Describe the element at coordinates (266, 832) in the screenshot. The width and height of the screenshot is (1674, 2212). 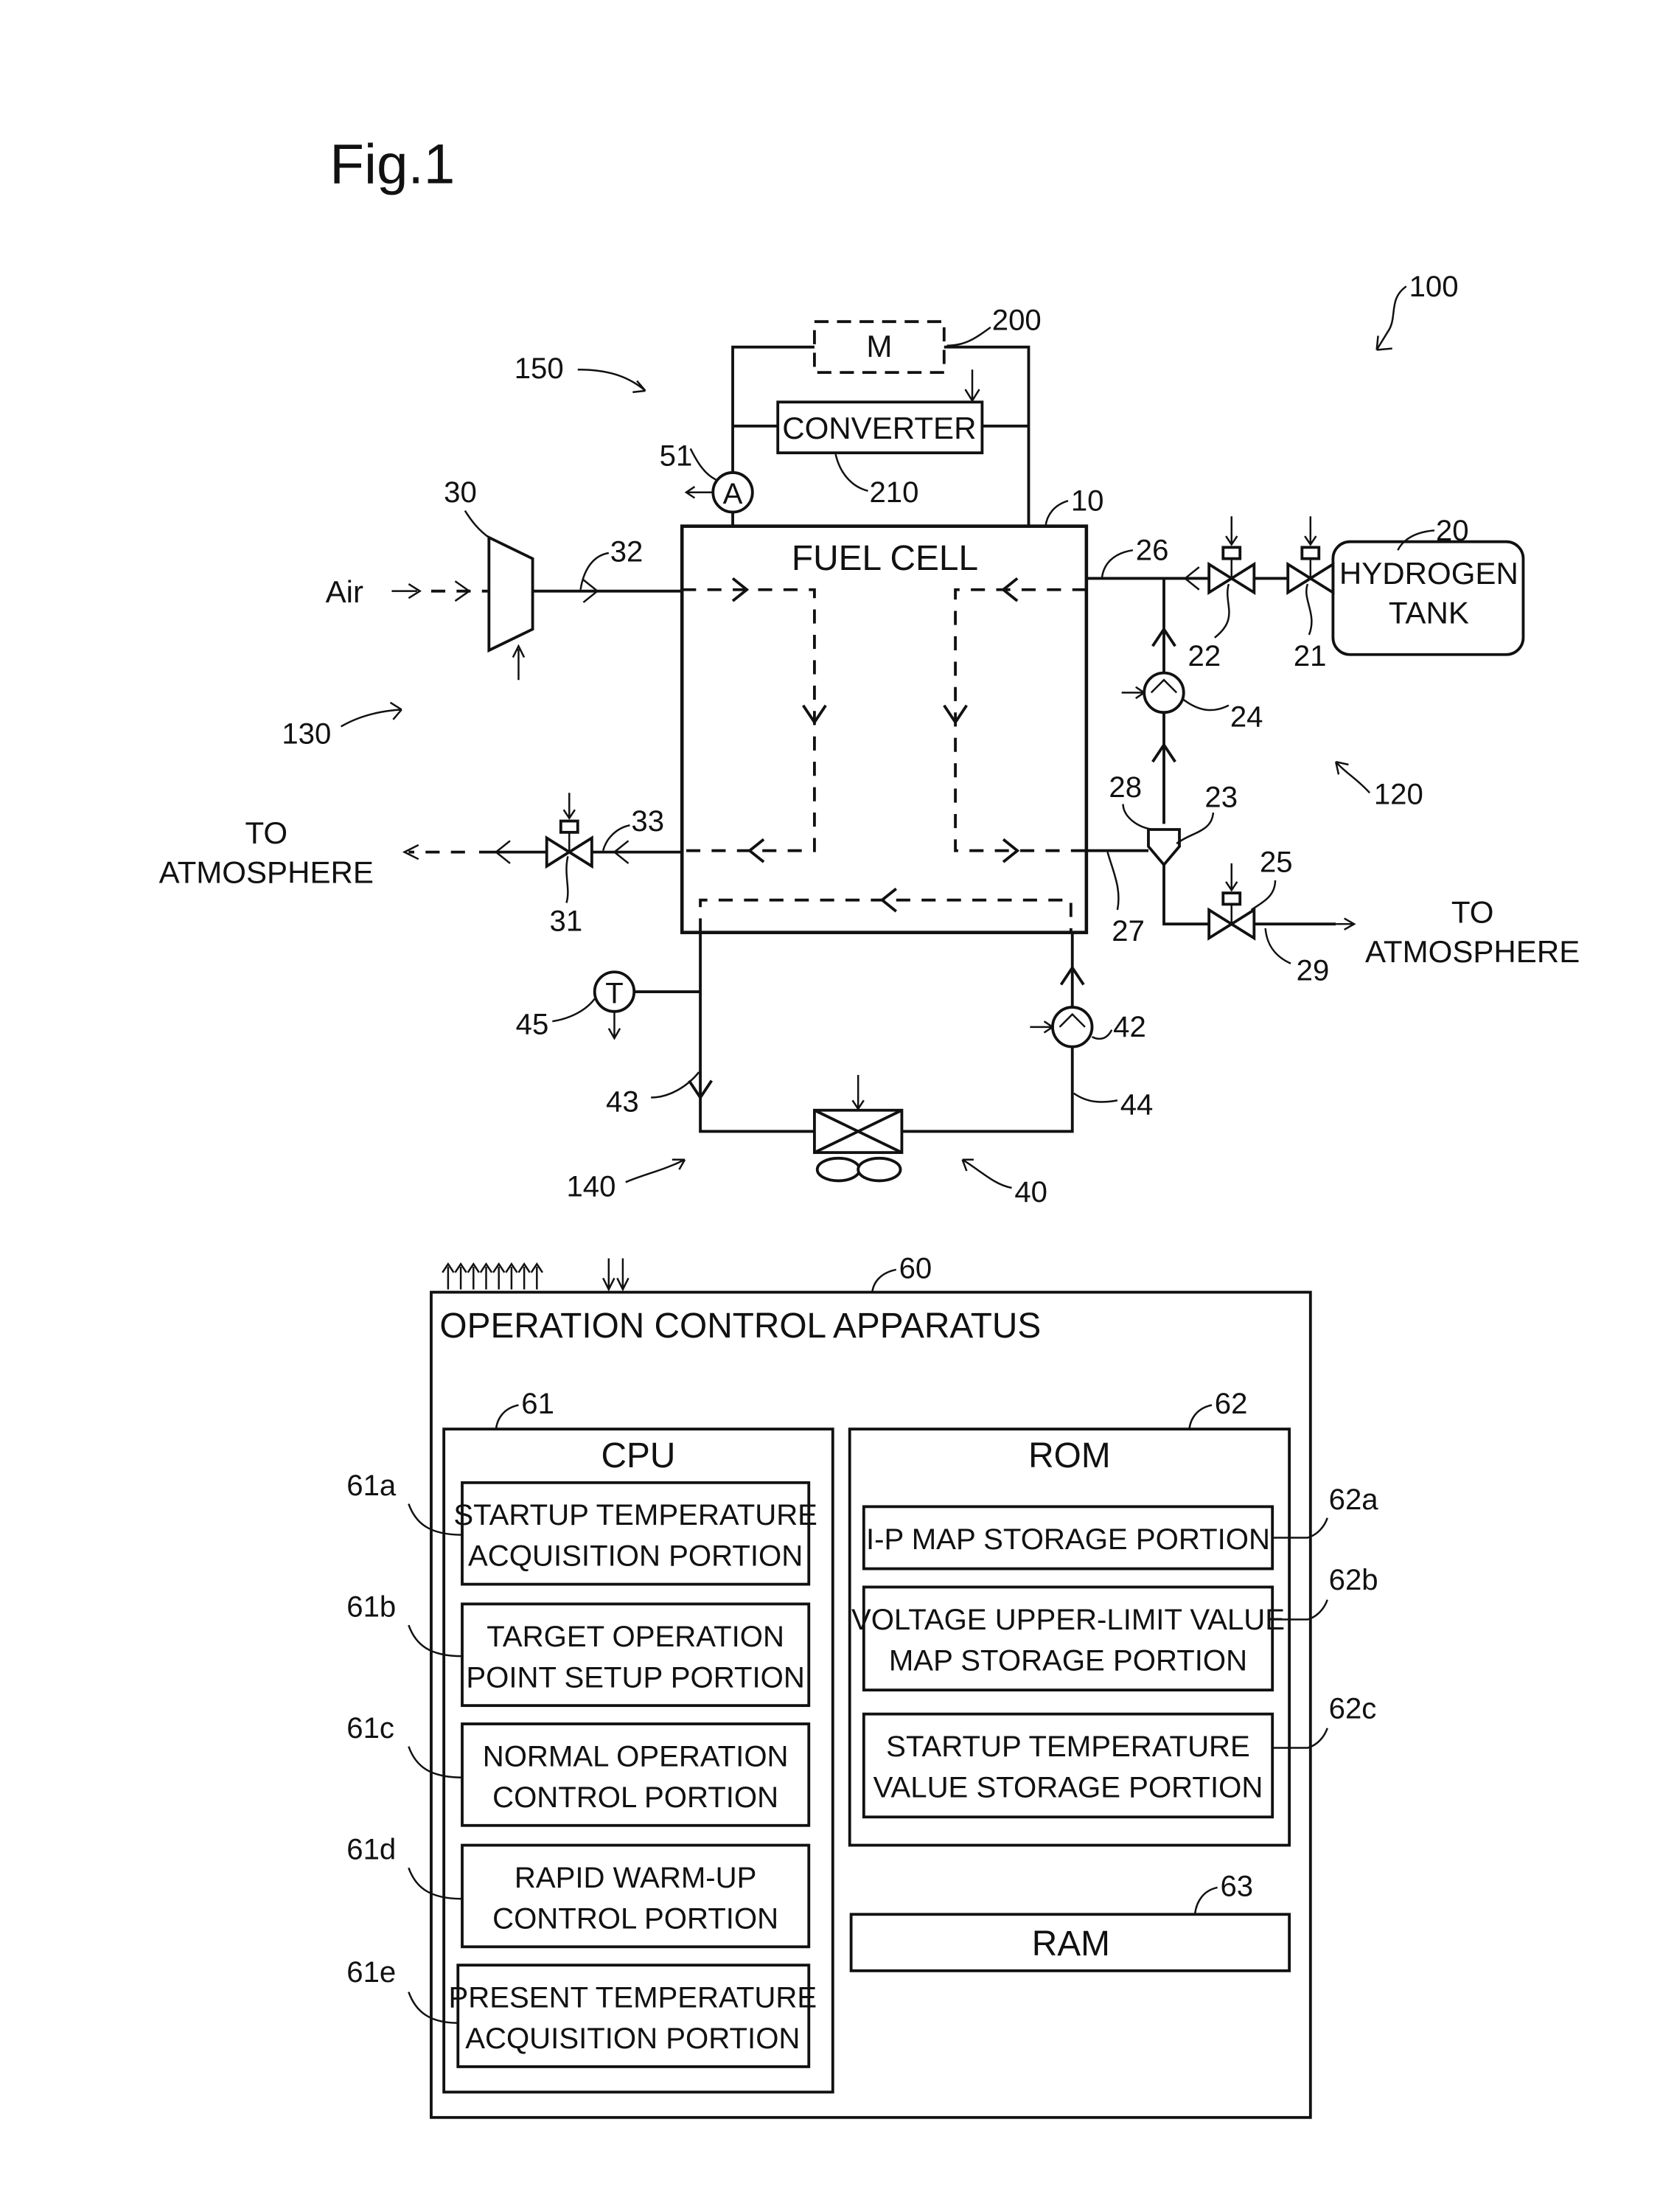
I see `air-outlet-label-line1: TO` at that location.